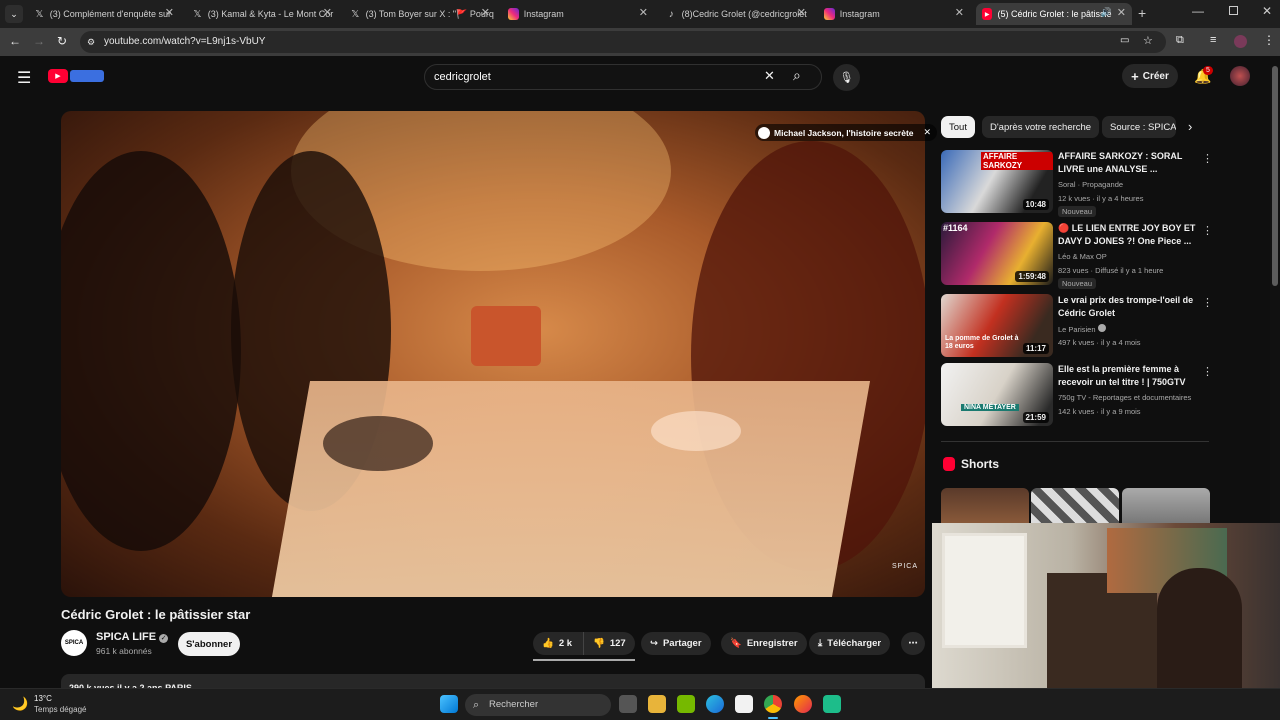 This screenshot has height=720, width=1280. Describe the element at coordinates (846, 77) in the screenshot. I see `voice-search-button: 🎙` at that location.